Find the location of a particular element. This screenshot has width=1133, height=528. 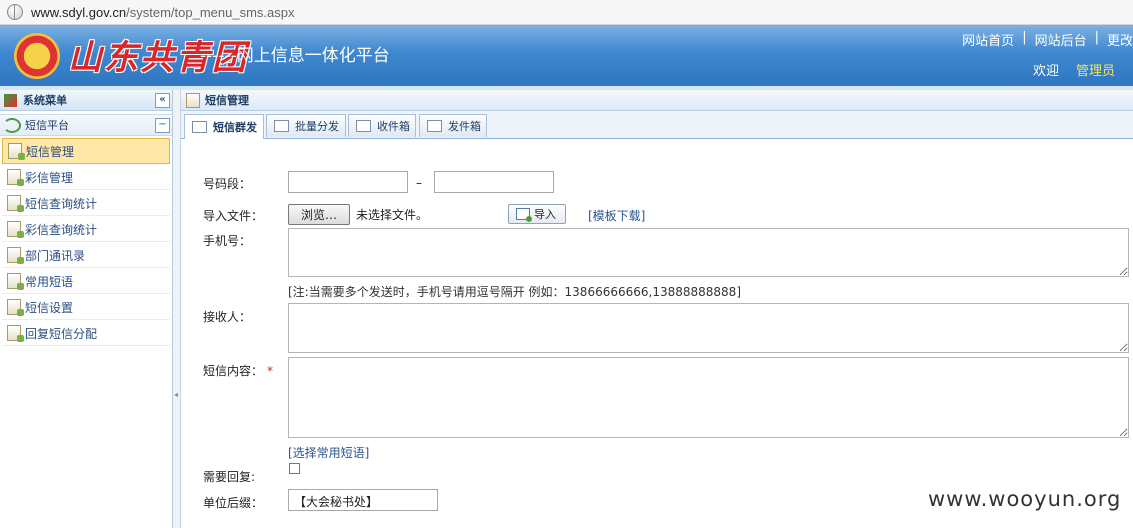

sidebar-item-mms-statistics: 彩信查询统计 is located at coordinates (86, 229).